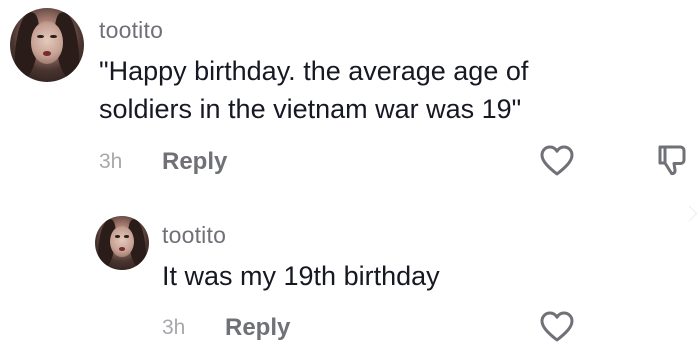 This screenshot has width=700, height=358. I want to click on avatar-eye, so click(53, 36).